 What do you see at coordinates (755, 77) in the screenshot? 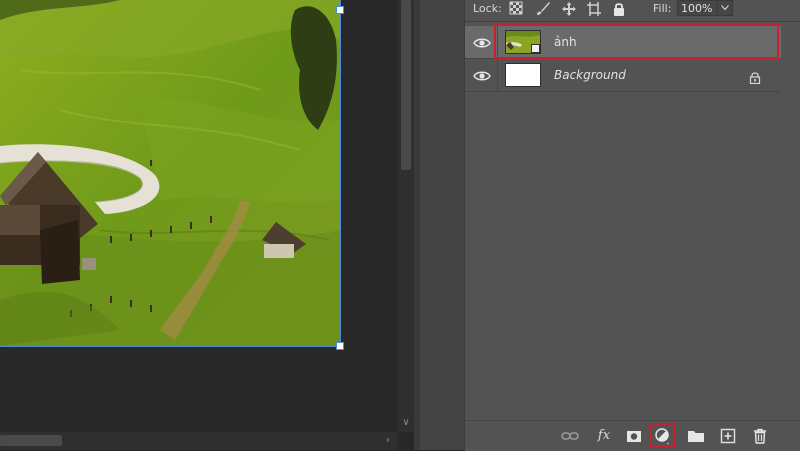
I see `layer-lock-icon` at bounding box center [755, 77].